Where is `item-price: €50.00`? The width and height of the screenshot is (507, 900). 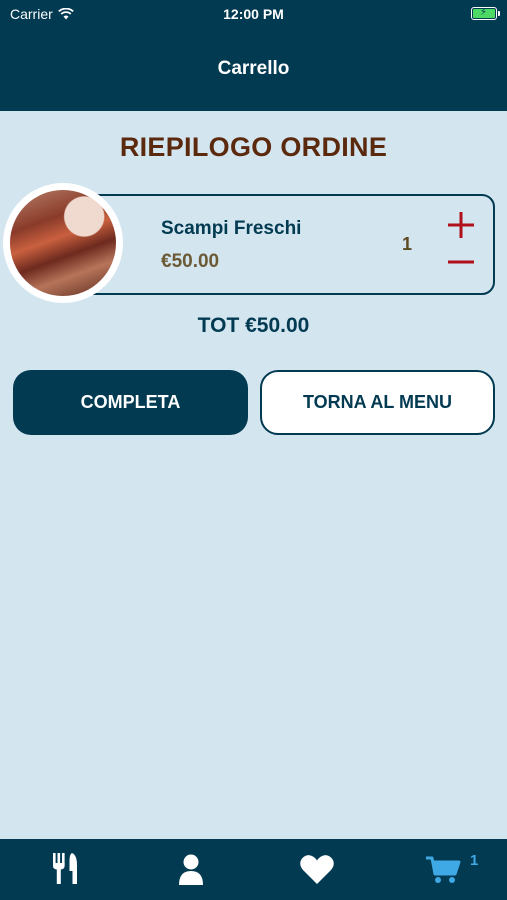 item-price: €50.00 is located at coordinates (190, 261).